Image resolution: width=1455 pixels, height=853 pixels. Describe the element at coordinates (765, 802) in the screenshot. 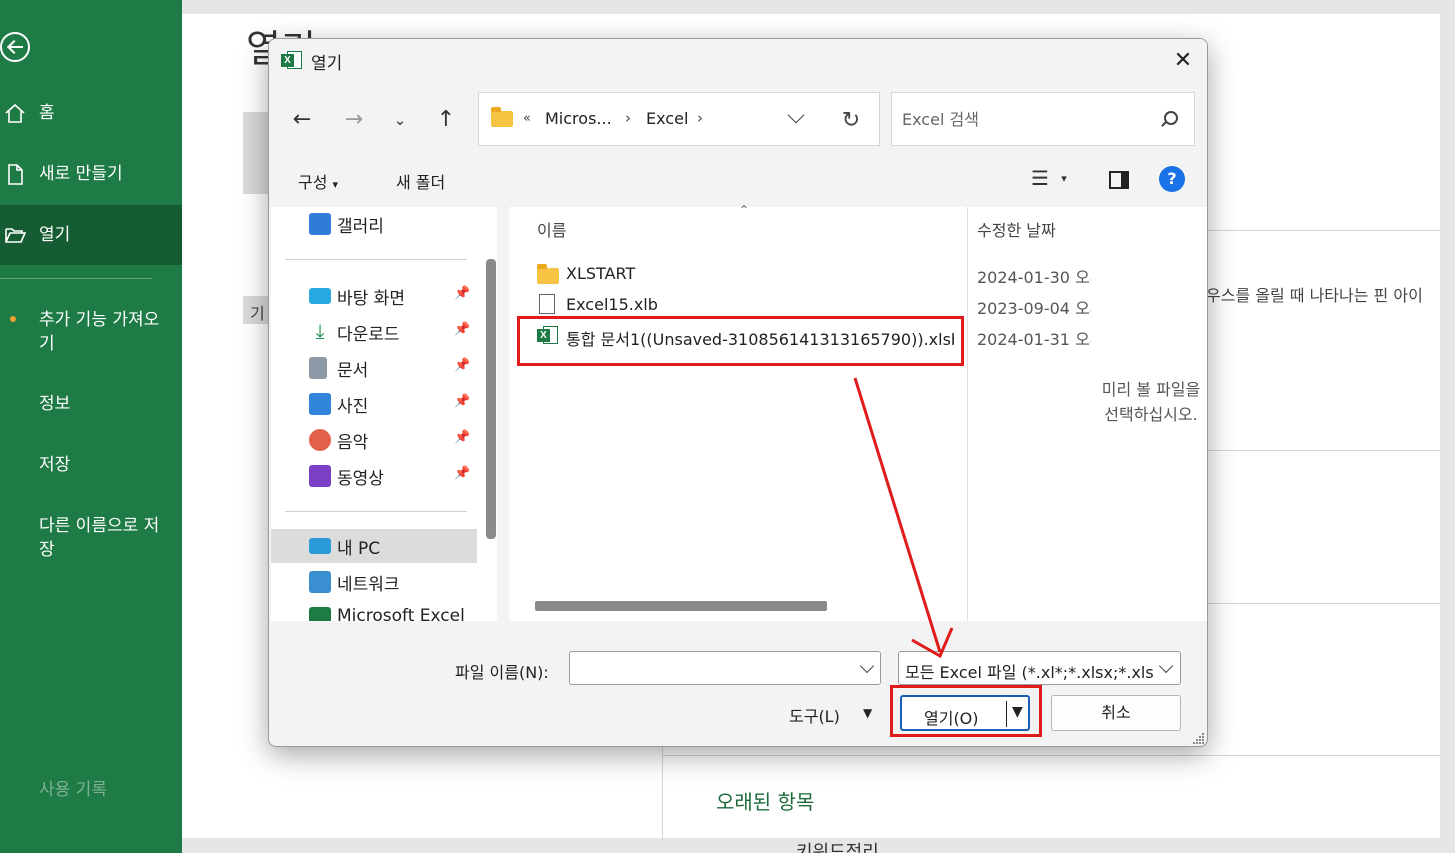

I see `older-items-heading: 오래된 항목` at that location.